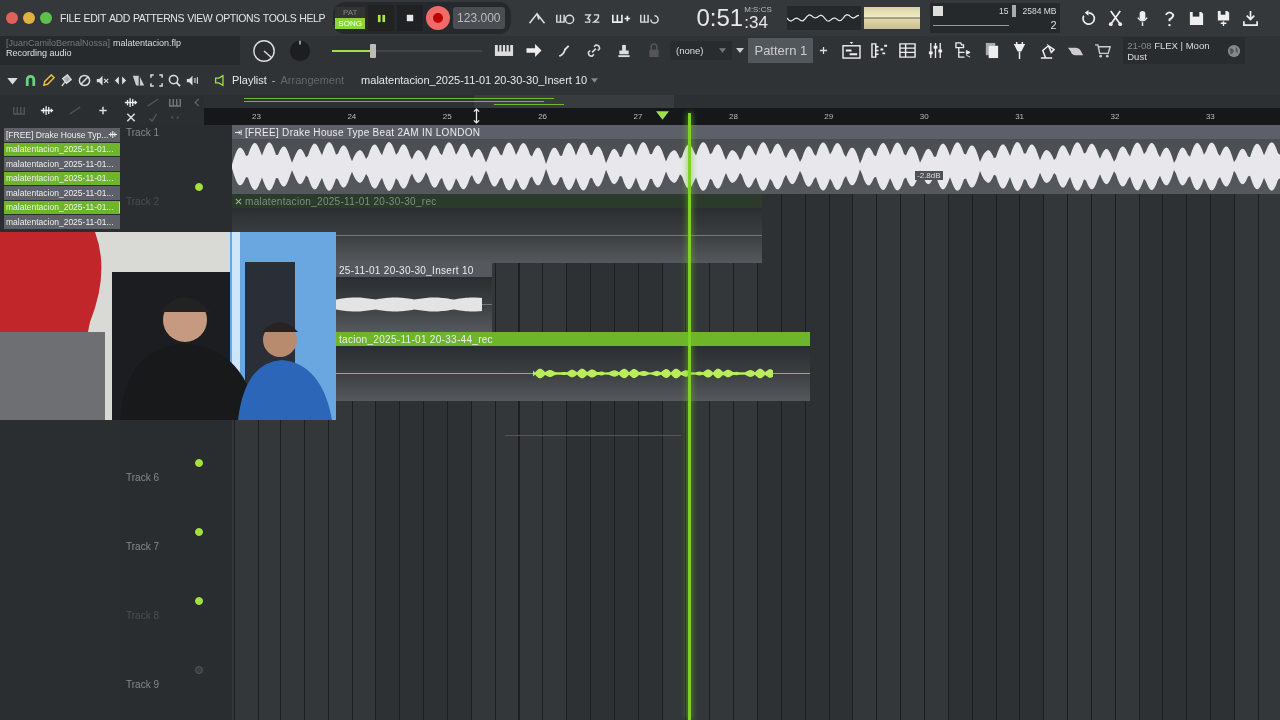 The height and width of the screenshot is (720, 1280). What do you see at coordinates (174, 80) in the screenshot?
I see `zoom-icon` at bounding box center [174, 80].